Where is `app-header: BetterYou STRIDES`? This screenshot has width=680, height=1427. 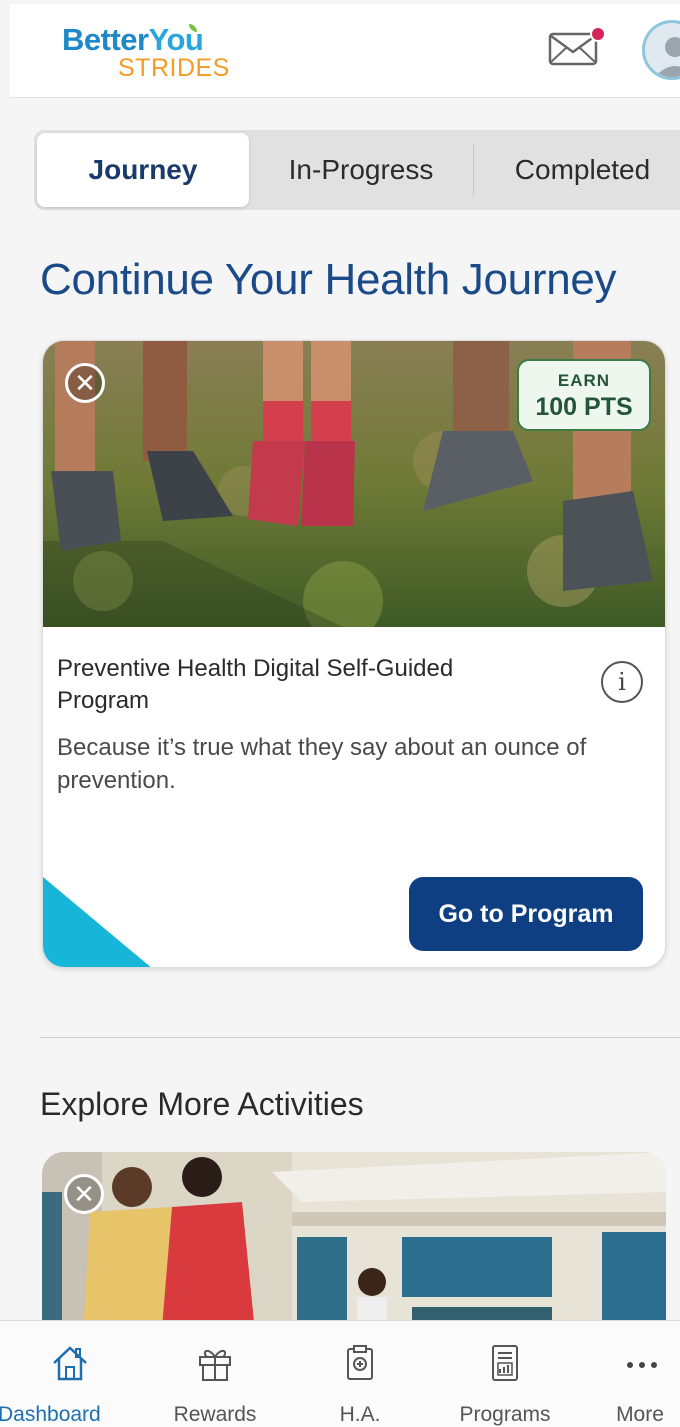 app-header: BetterYou STRIDES is located at coordinates (345, 51).